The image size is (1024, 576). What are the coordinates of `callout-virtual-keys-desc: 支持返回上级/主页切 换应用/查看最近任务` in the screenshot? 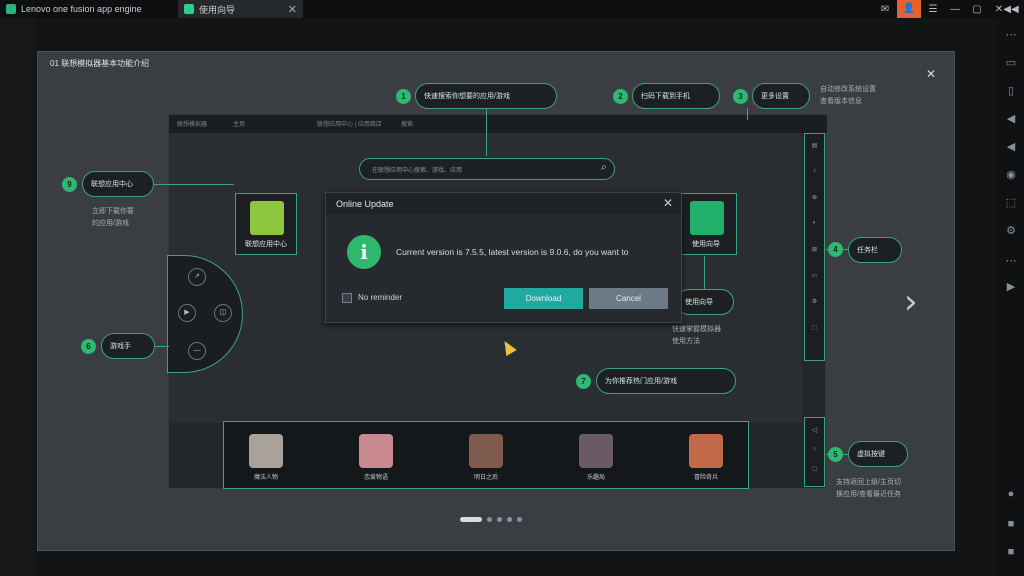 It's located at (868, 488).